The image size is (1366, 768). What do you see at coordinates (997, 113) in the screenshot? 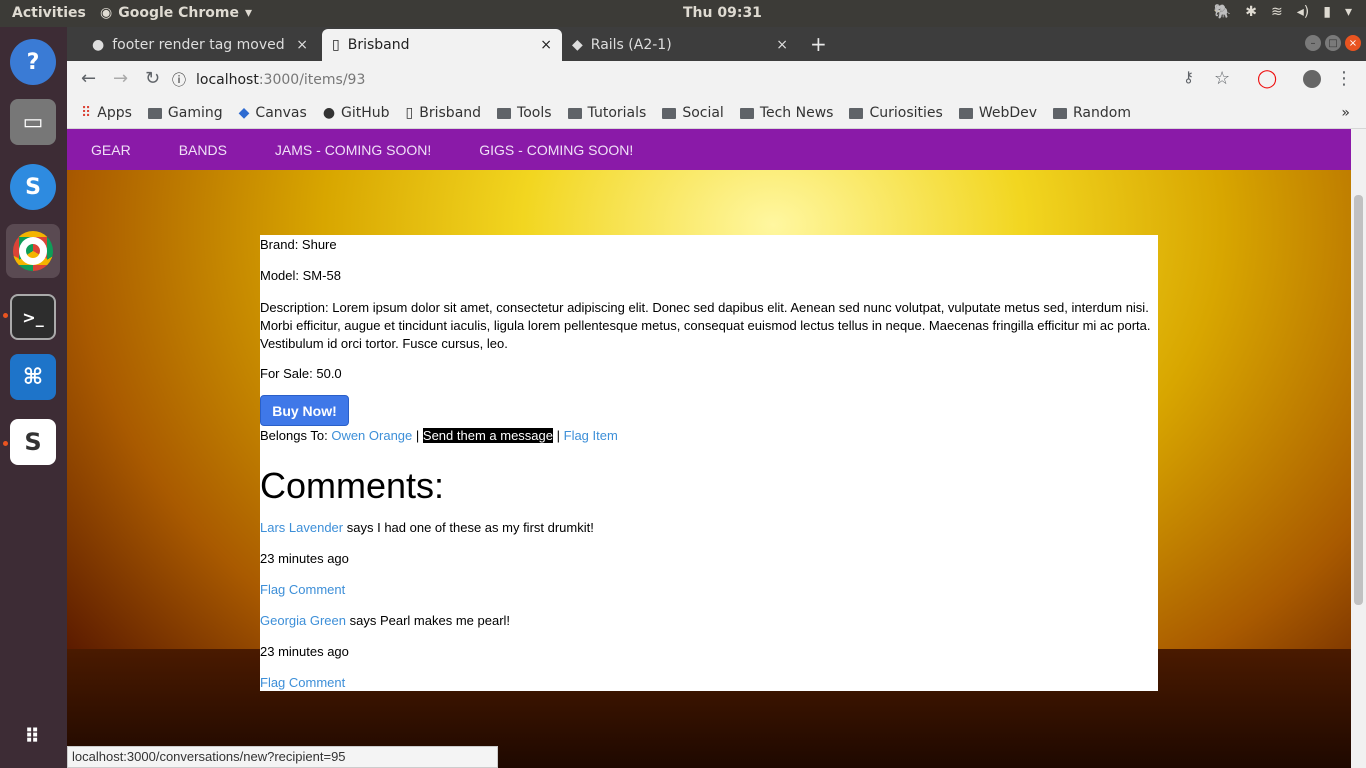
I see `bookmark-webdev: WebDev` at bounding box center [997, 113].